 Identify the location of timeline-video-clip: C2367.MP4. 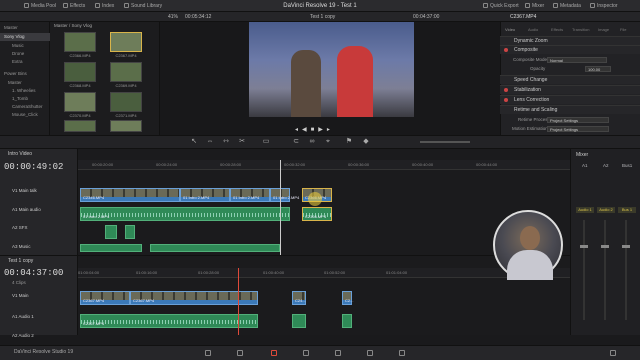
(105, 298).